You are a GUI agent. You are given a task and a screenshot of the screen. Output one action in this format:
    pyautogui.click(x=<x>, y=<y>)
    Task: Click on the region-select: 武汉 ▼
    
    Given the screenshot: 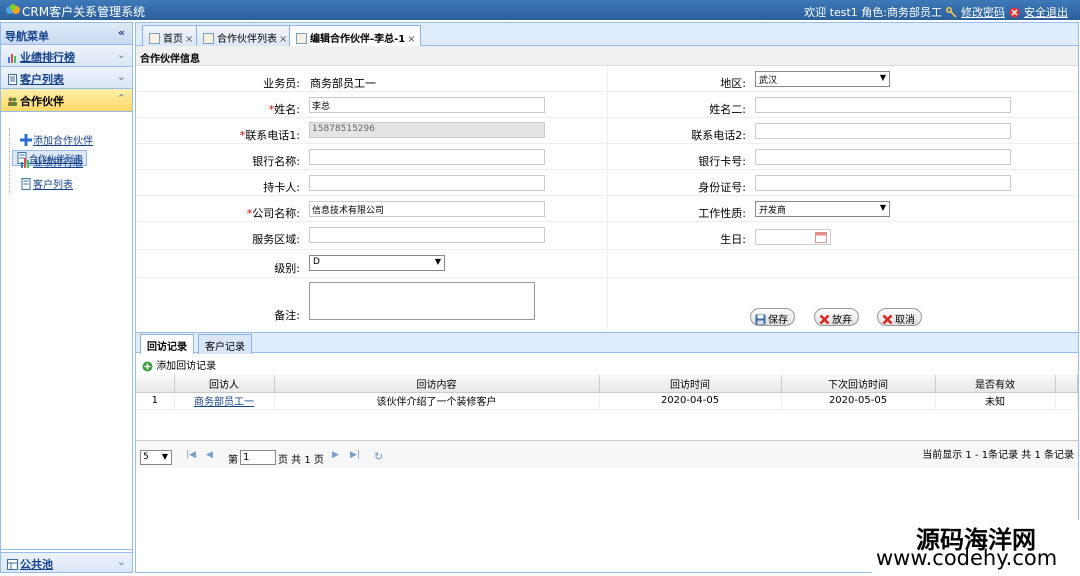 What is the action you would take?
    pyautogui.click(x=822, y=79)
    